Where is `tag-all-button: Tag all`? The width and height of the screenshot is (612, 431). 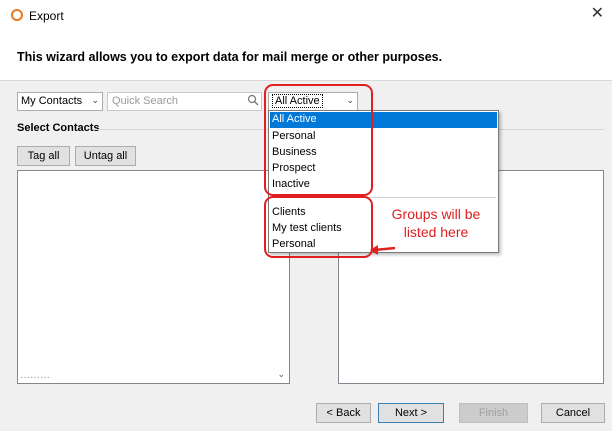 tag-all-button: Tag all is located at coordinates (43, 156).